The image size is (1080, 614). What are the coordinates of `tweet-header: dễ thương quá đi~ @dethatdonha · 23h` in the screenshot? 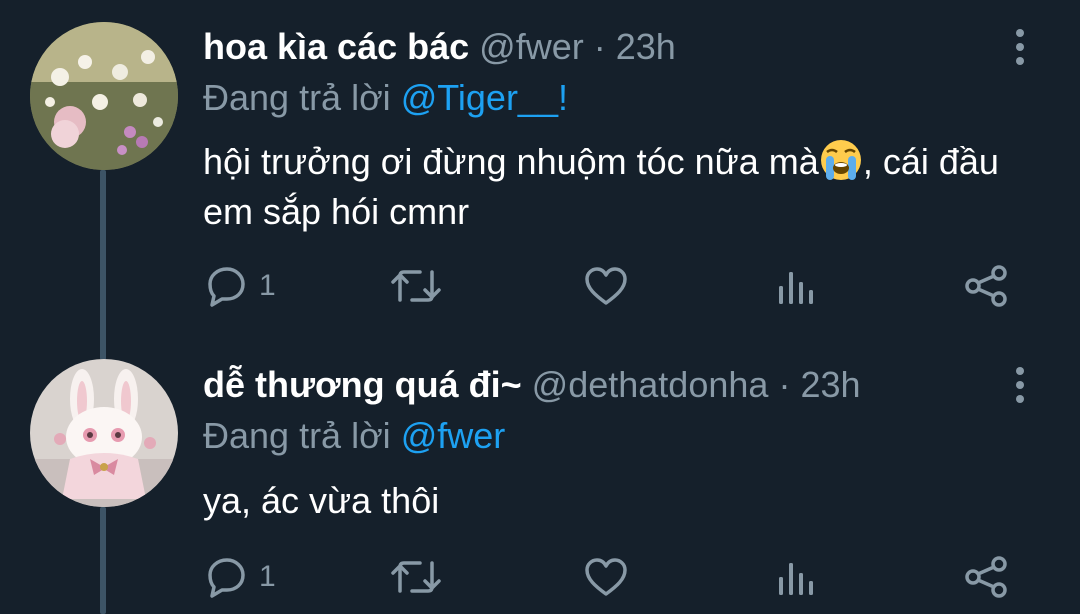 It's located at (532, 385).